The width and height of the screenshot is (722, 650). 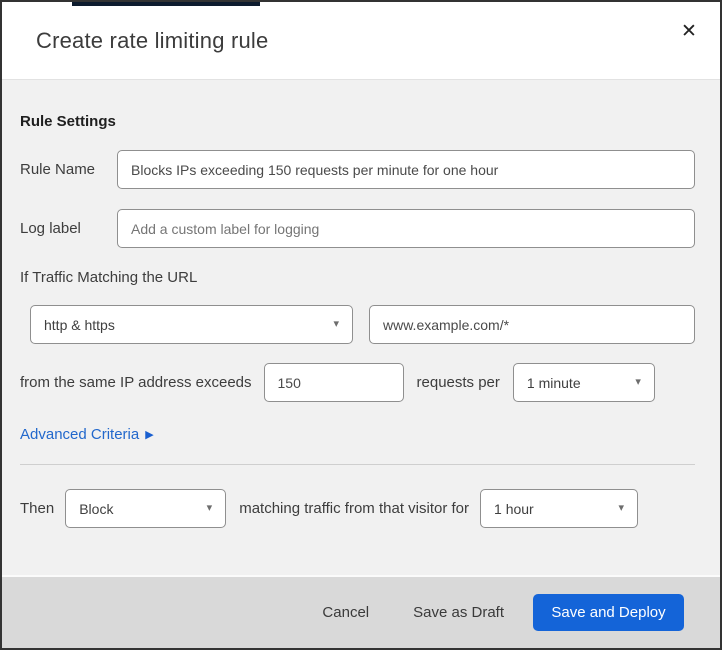 What do you see at coordinates (514, 508) in the screenshot?
I see `duration-select-value: 1 hour` at bounding box center [514, 508].